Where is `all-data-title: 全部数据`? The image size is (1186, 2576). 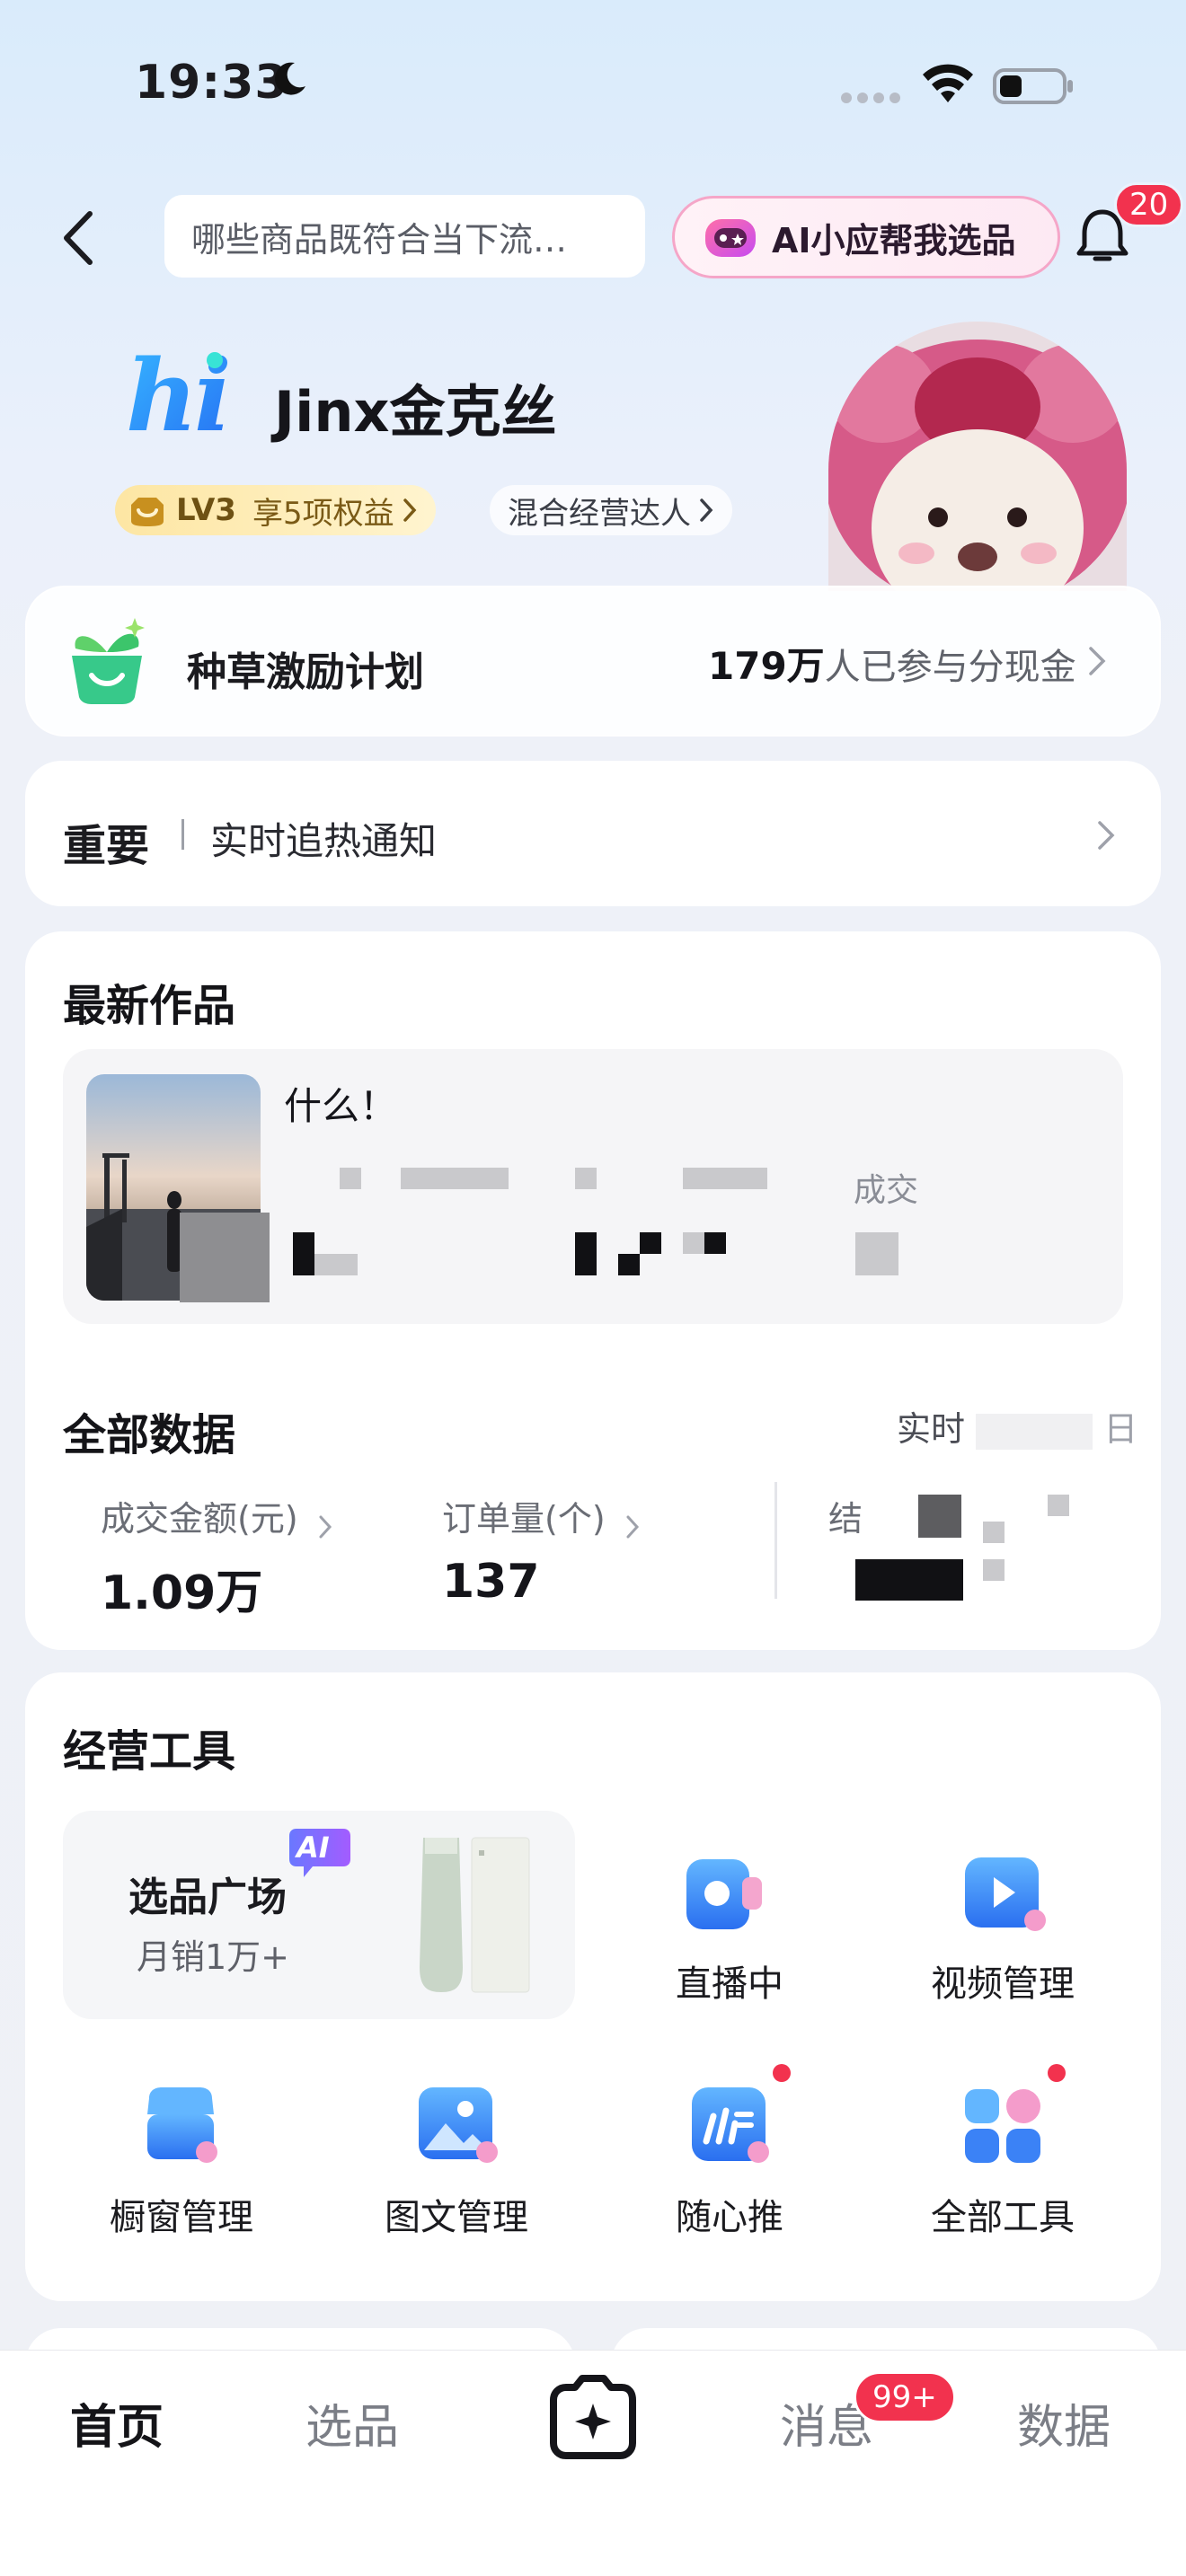
all-data-title: 全部数据 is located at coordinates (149, 1435).